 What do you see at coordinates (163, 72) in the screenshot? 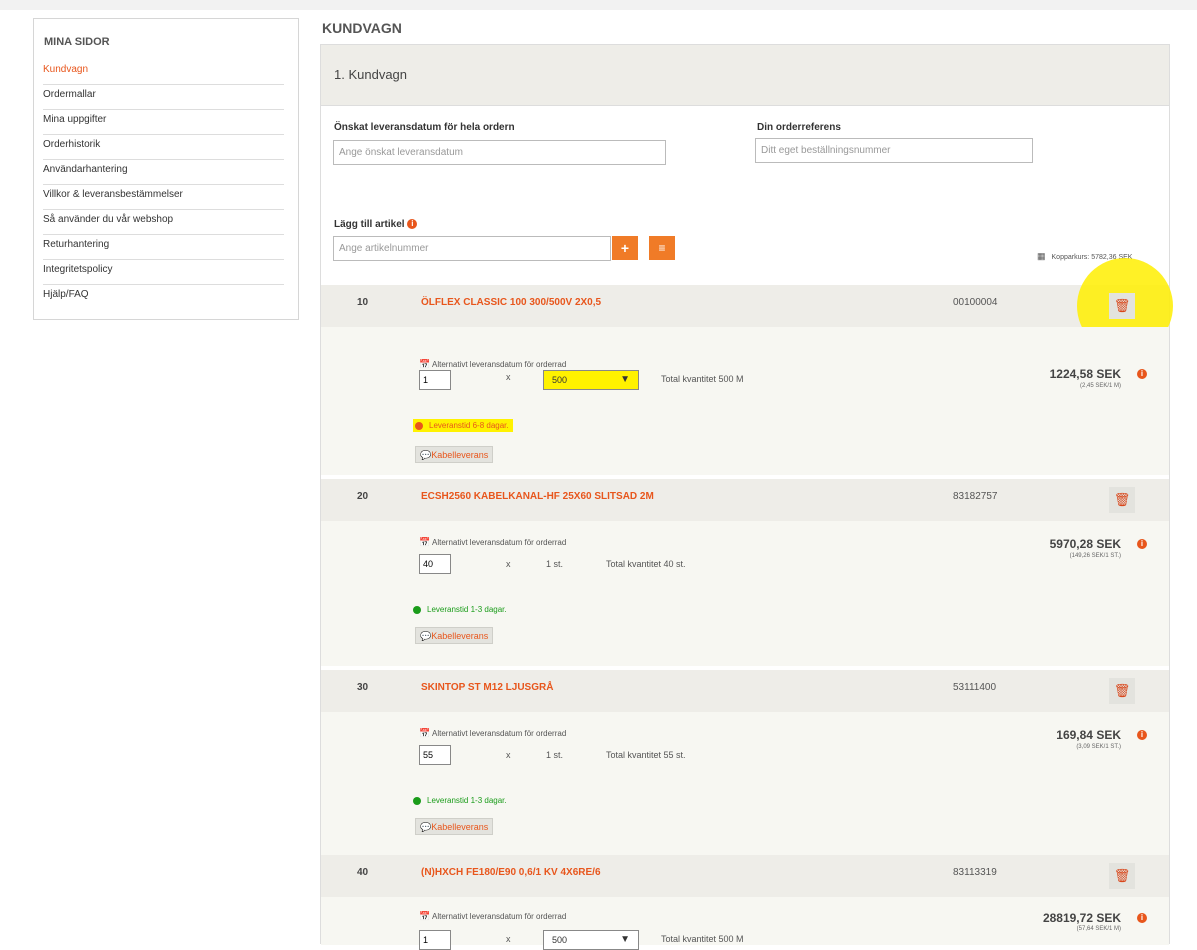
I see `sidebar-item-kundvagn: Kundvagn` at bounding box center [163, 72].